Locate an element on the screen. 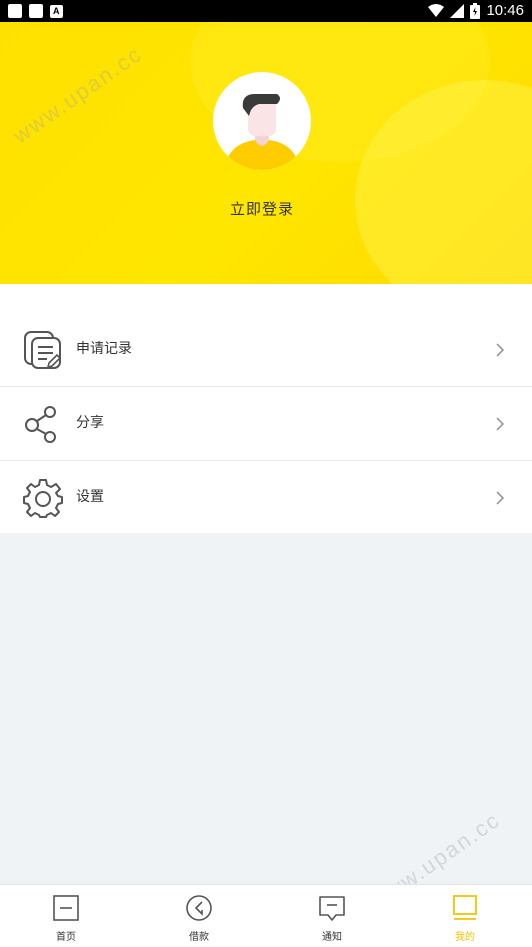 The image size is (532, 947). message-icon is located at coordinates (332, 908).